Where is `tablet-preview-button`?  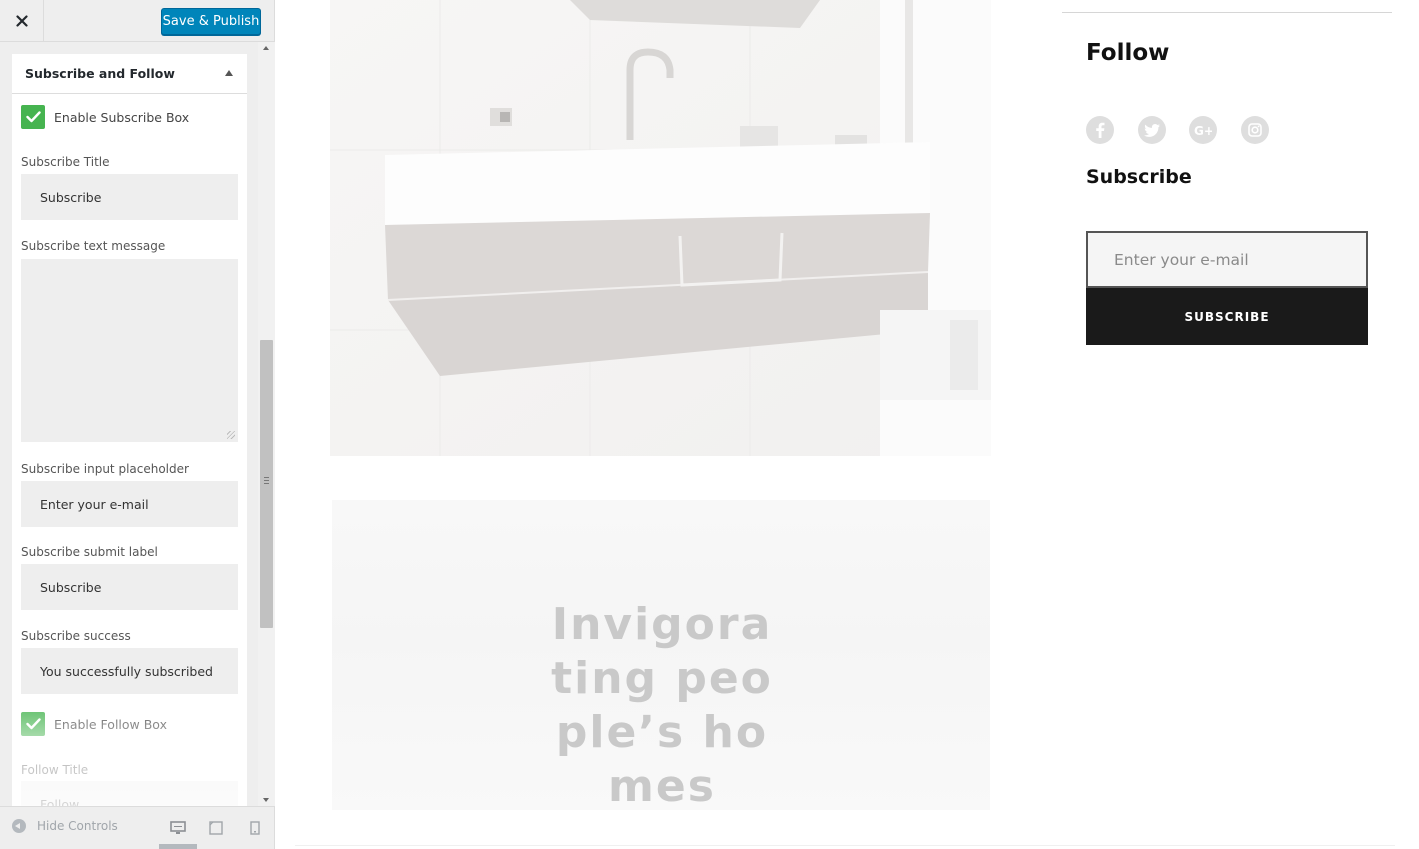 tablet-preview-button is located at coordinates (216, 828).